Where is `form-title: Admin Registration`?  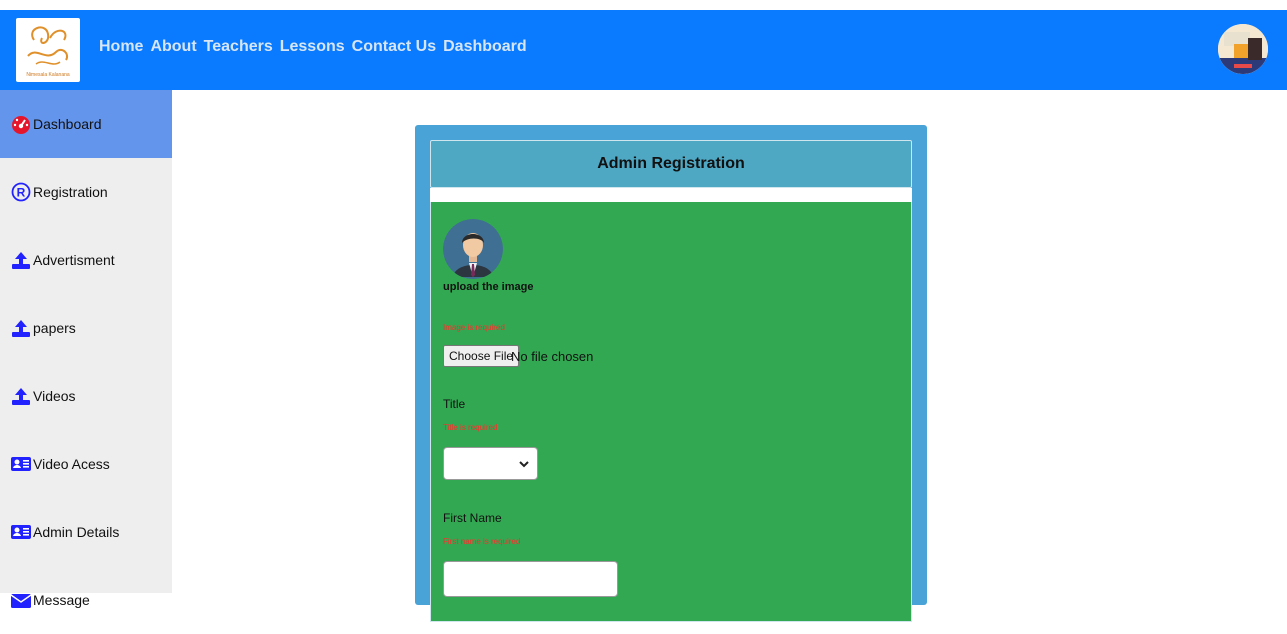 form-title: Admin Registration is located at coordinates (671, 163).